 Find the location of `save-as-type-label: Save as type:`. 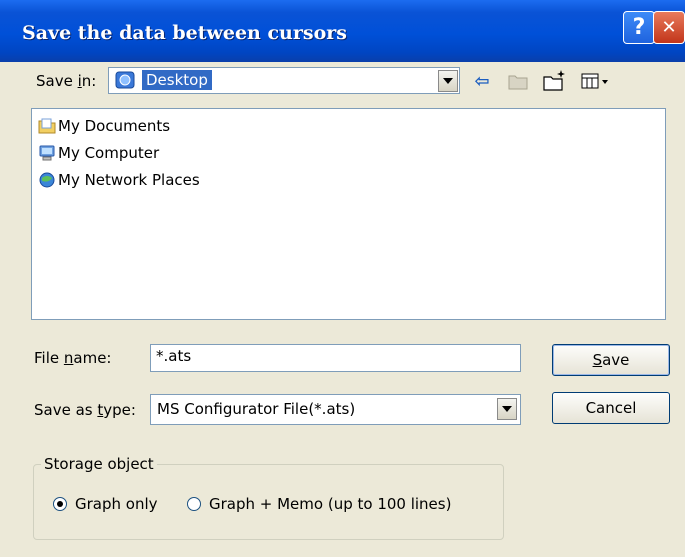

save-as-type-label: Save as type: is located at coordinates (85, 410).